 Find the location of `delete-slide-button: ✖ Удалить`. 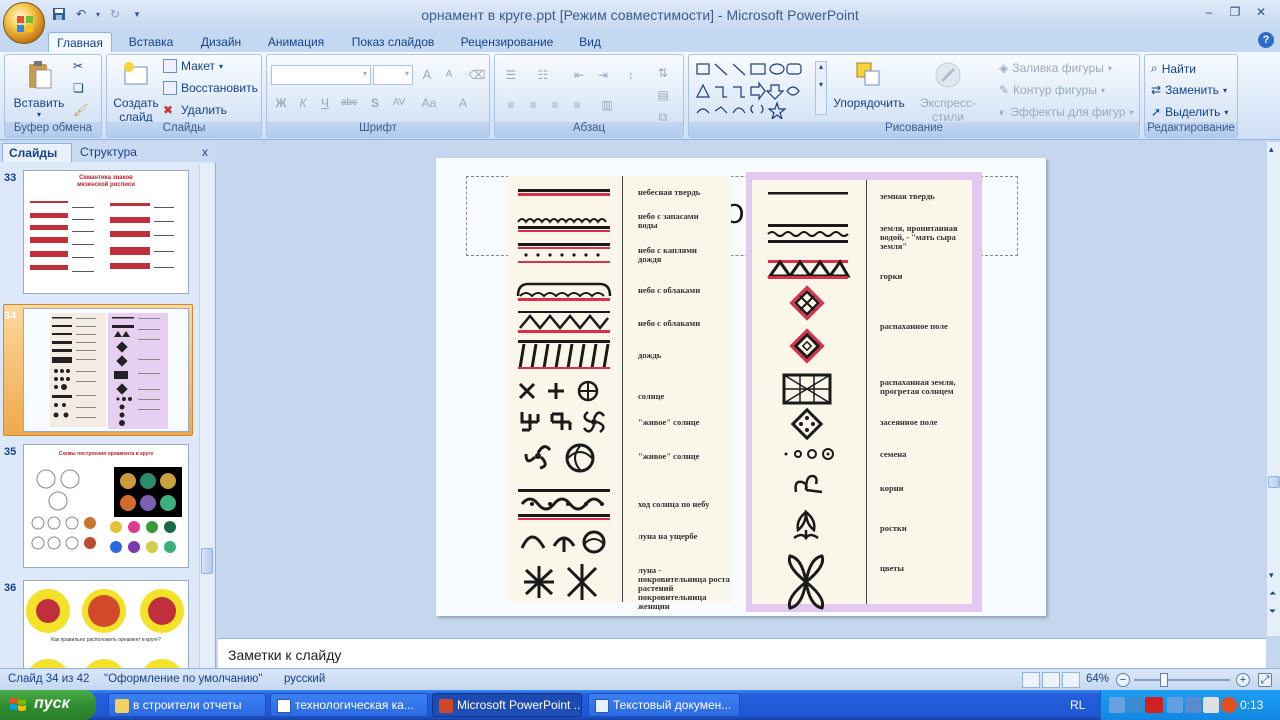

delete-slide-button: ✖ Удалить is located at coordinates (195, 110).